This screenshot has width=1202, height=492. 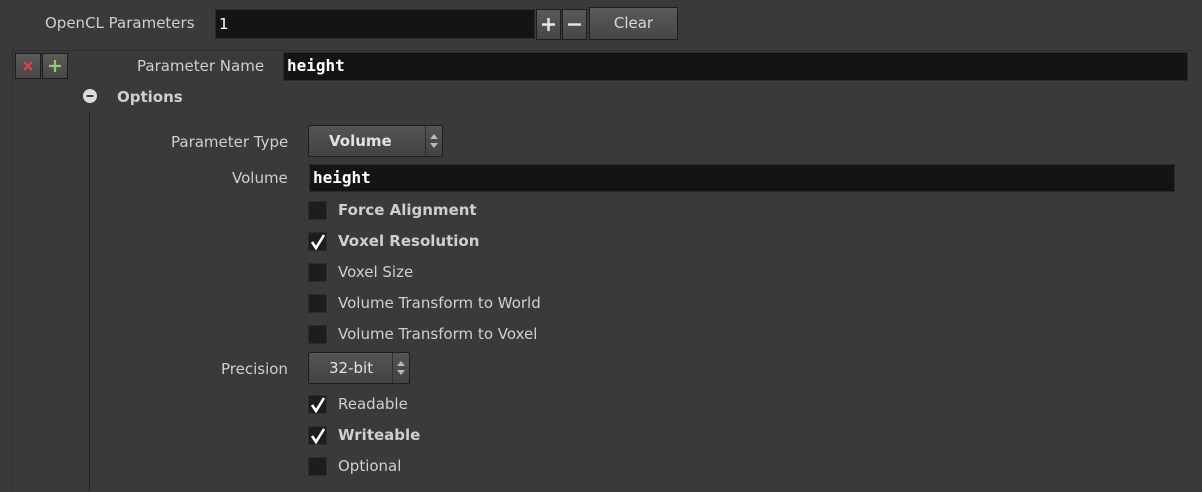 What do you see at coordinates (439, 303) in the screenshot?
I see `checkbox-label: Volume Transform to World` at bounding box center [439, 303].